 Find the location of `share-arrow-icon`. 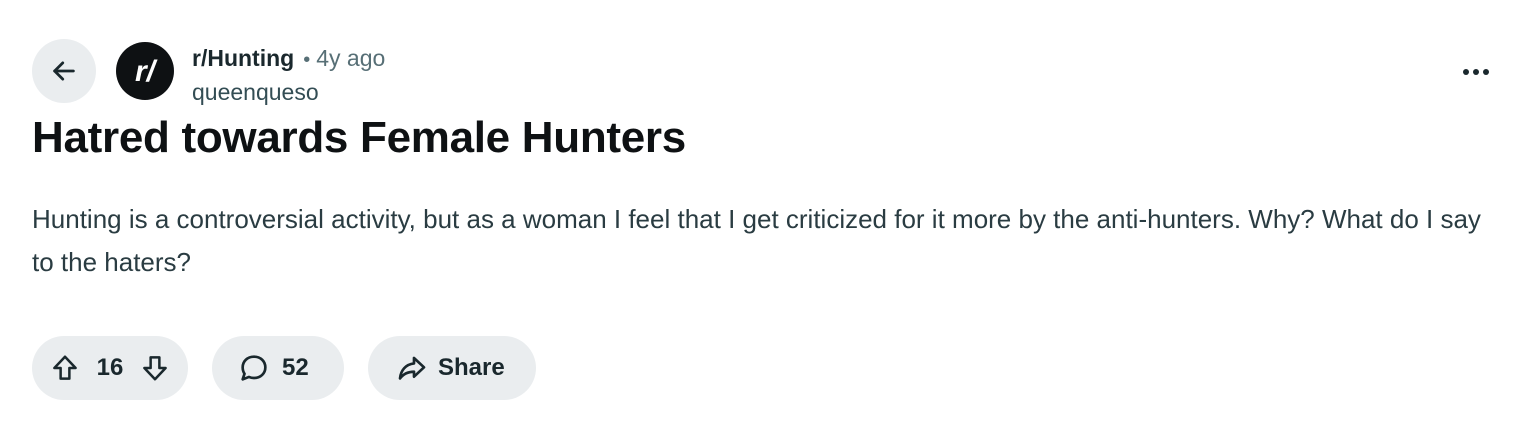

share-arrow-icon is located at coordinates (412, 368).